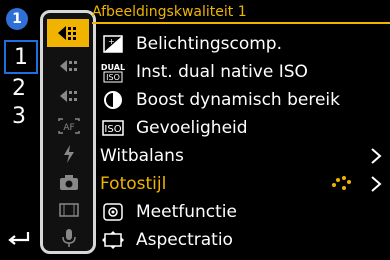  I want to click on page-title: Afbeeldingskwaliteit 1, so click(169, 12).